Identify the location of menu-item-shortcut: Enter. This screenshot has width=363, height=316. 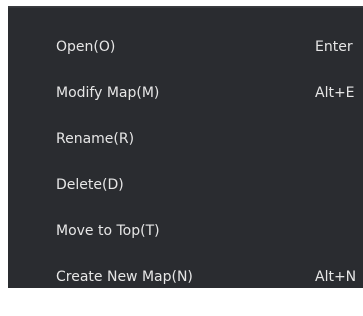
(334, 47).